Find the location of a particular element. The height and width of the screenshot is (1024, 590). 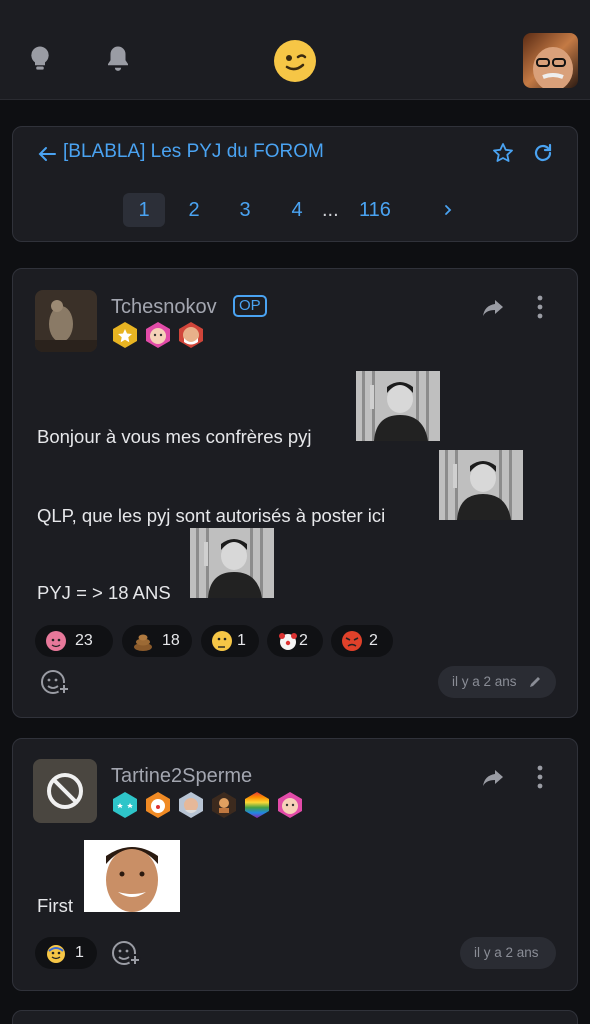

post-card is located at coordinates (295, 1017).